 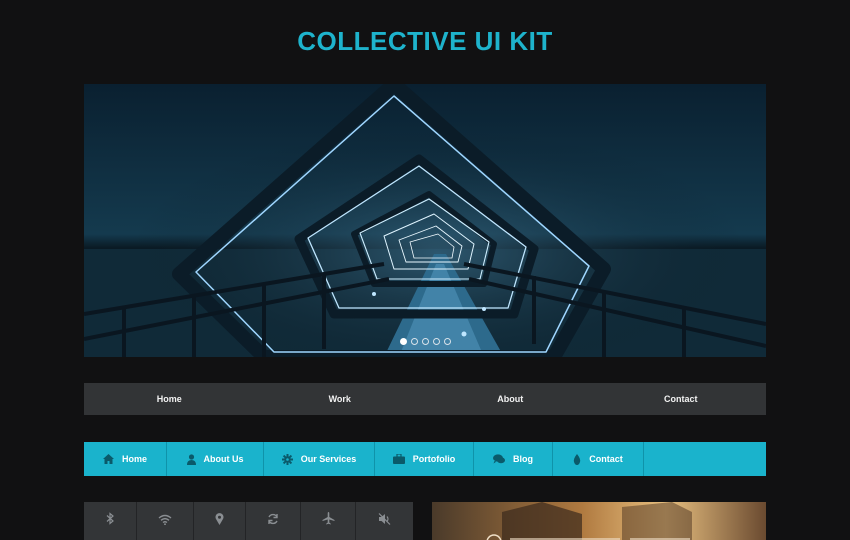 I want to click on refresh-button, so click(x=273, y=521).